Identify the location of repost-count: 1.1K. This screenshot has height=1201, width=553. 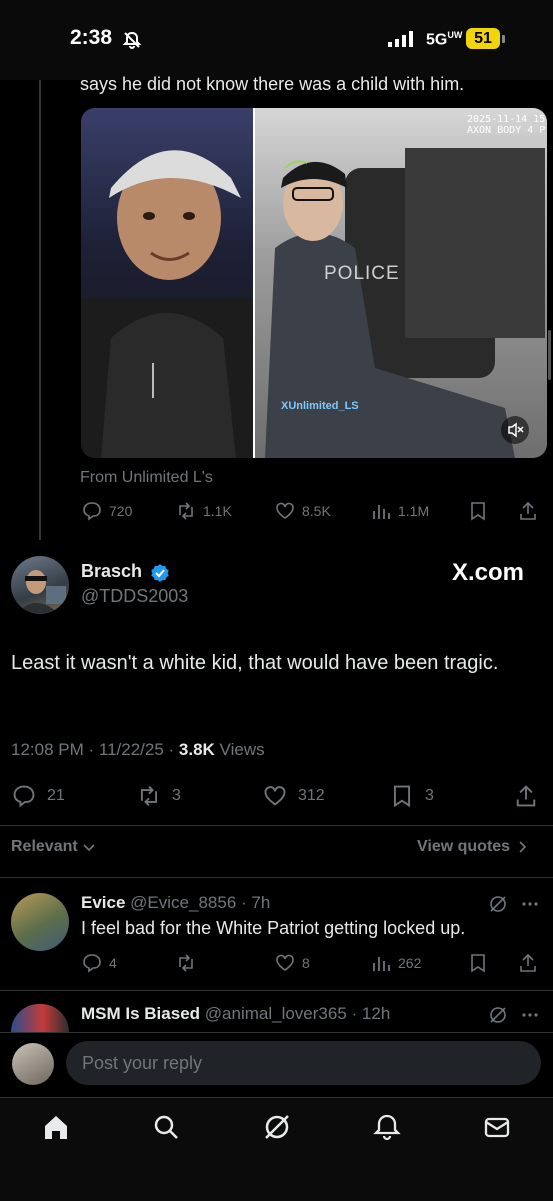
(217, 511).